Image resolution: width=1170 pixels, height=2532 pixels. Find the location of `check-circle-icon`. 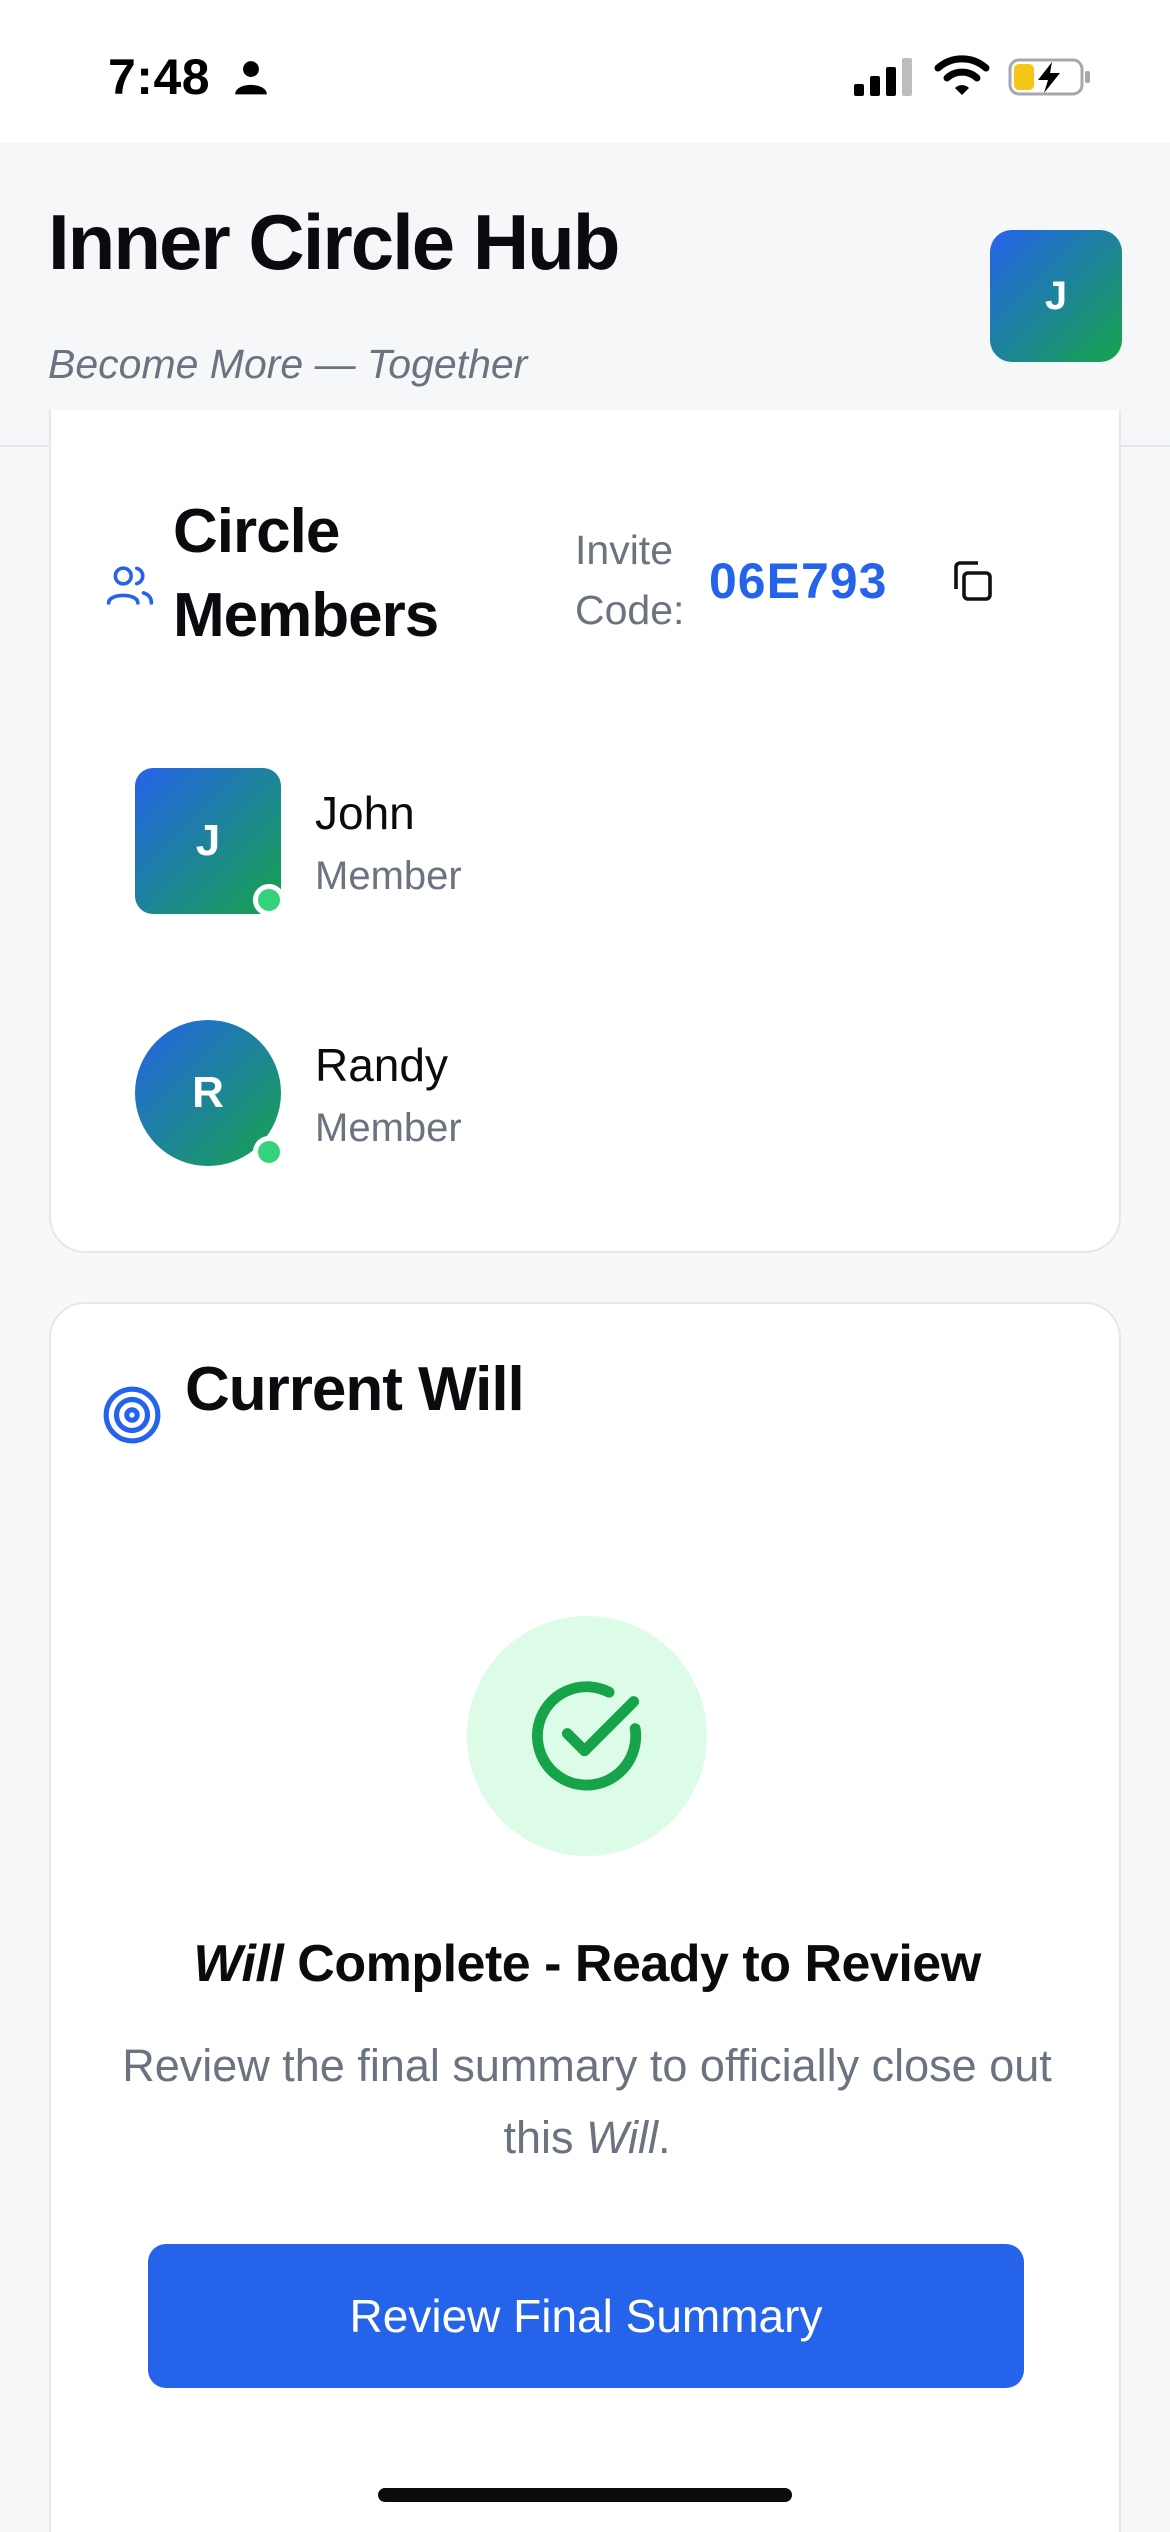

check-circle-icon is located at coordinates (587, 1736).